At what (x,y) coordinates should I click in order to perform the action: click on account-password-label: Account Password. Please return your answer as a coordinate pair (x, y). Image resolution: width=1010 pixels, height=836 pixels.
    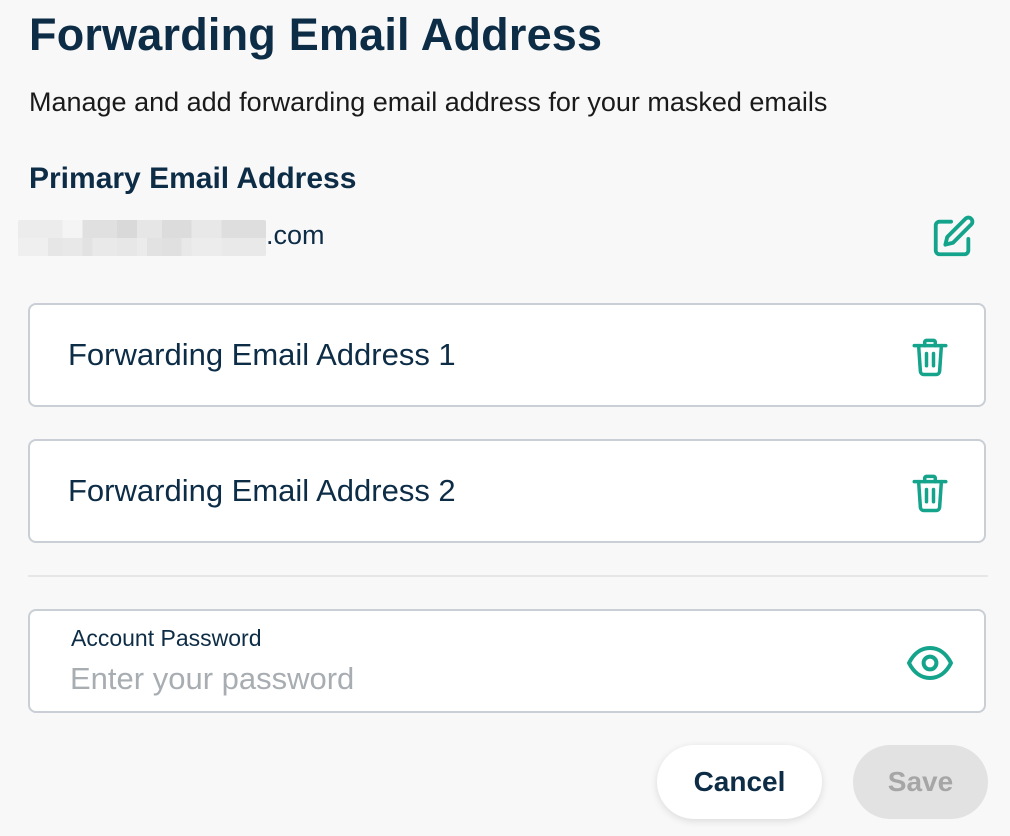
    Looking at the image, I should click on (166, 638).